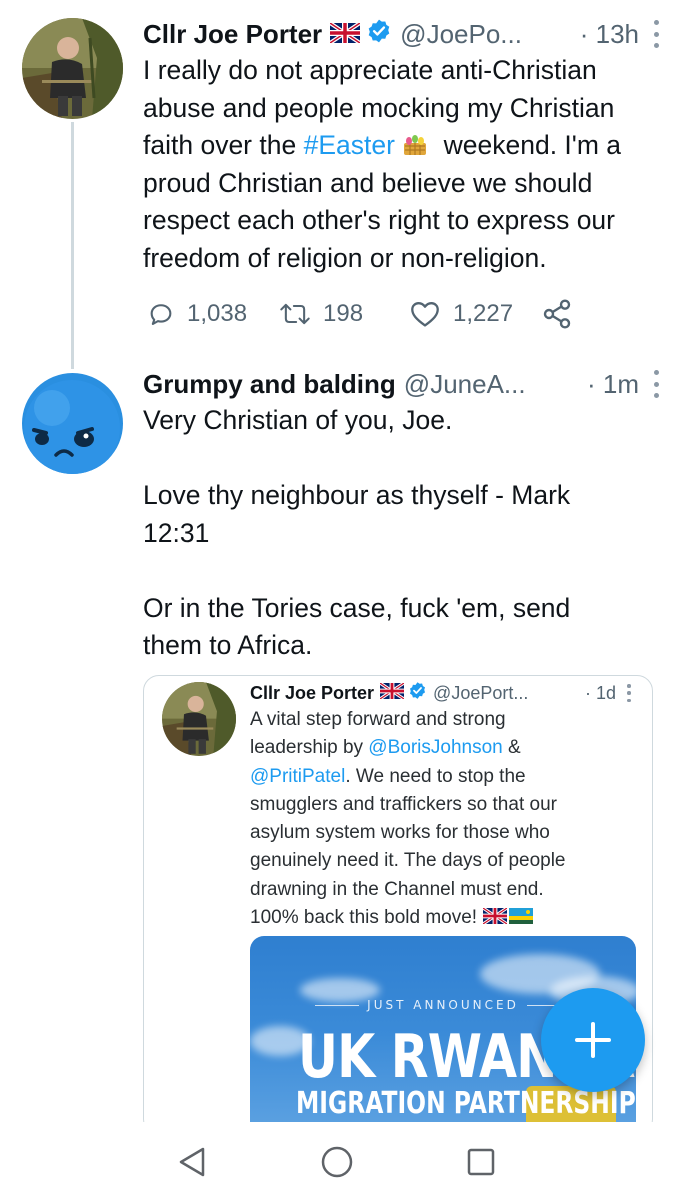 This screenshot has height=1200, width=675. What do you see at coordinates (514, 748) in the screenshot?
I see `quote-text-part: &` at bounding box center [514, 748].